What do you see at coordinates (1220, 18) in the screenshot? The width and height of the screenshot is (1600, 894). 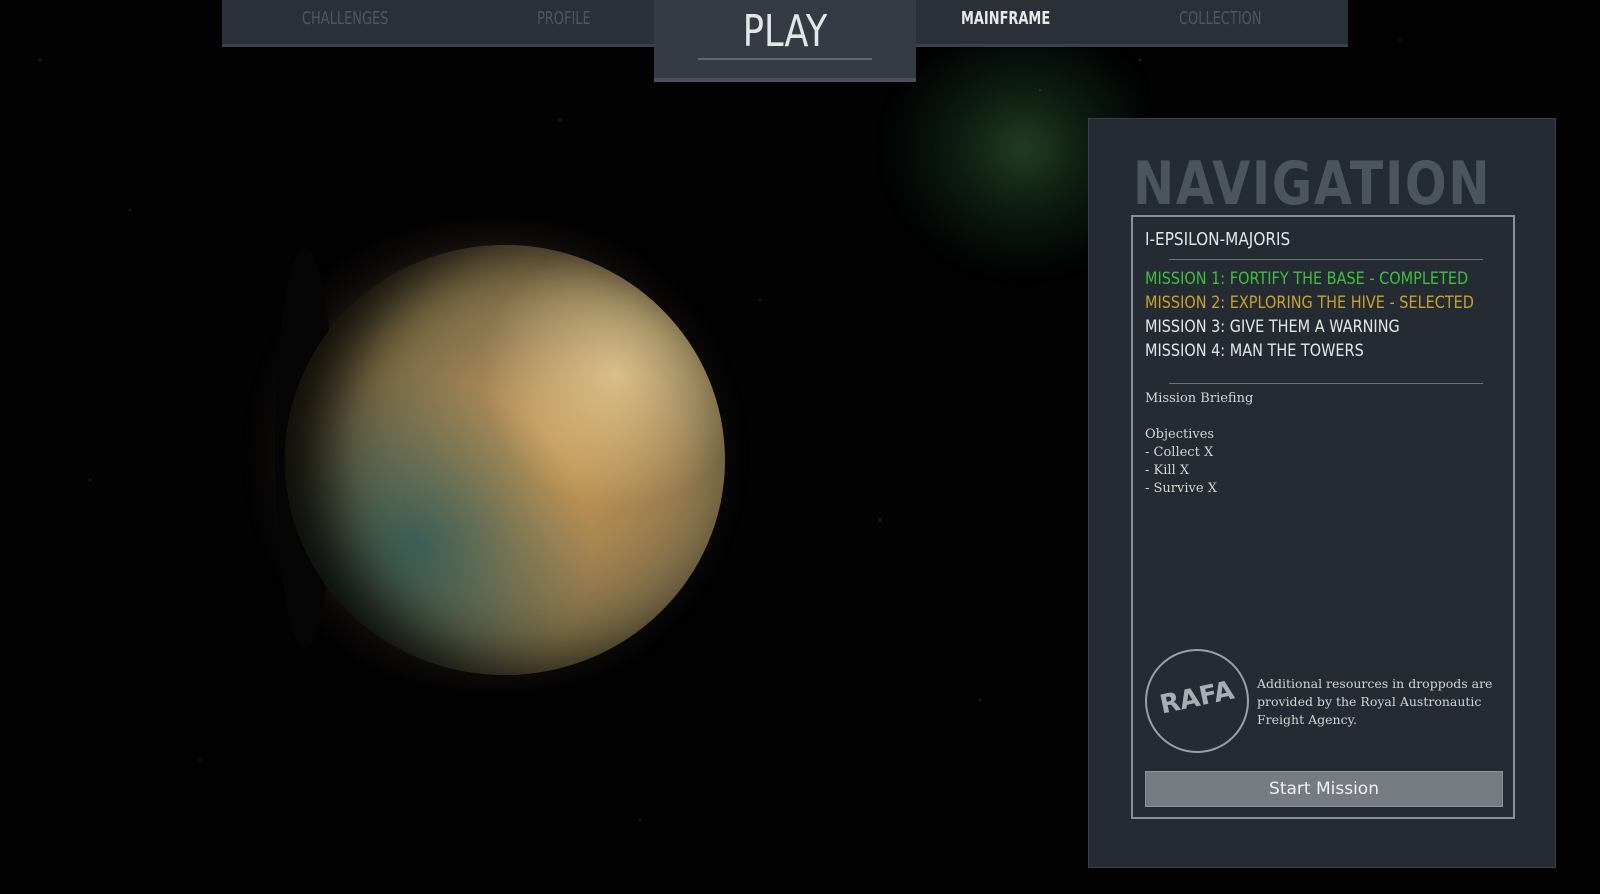 I see `tab-collection: COLLECTION` at bounding box center [1220, 18].